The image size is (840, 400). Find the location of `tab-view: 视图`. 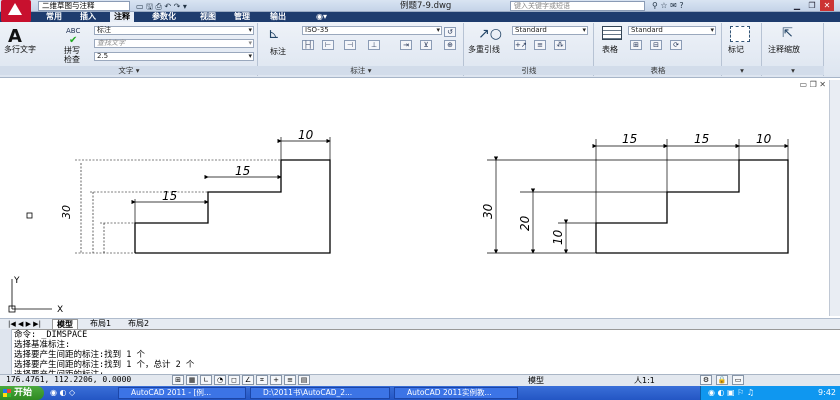

tab-view: 视图 is located at coordinates (208, 17).